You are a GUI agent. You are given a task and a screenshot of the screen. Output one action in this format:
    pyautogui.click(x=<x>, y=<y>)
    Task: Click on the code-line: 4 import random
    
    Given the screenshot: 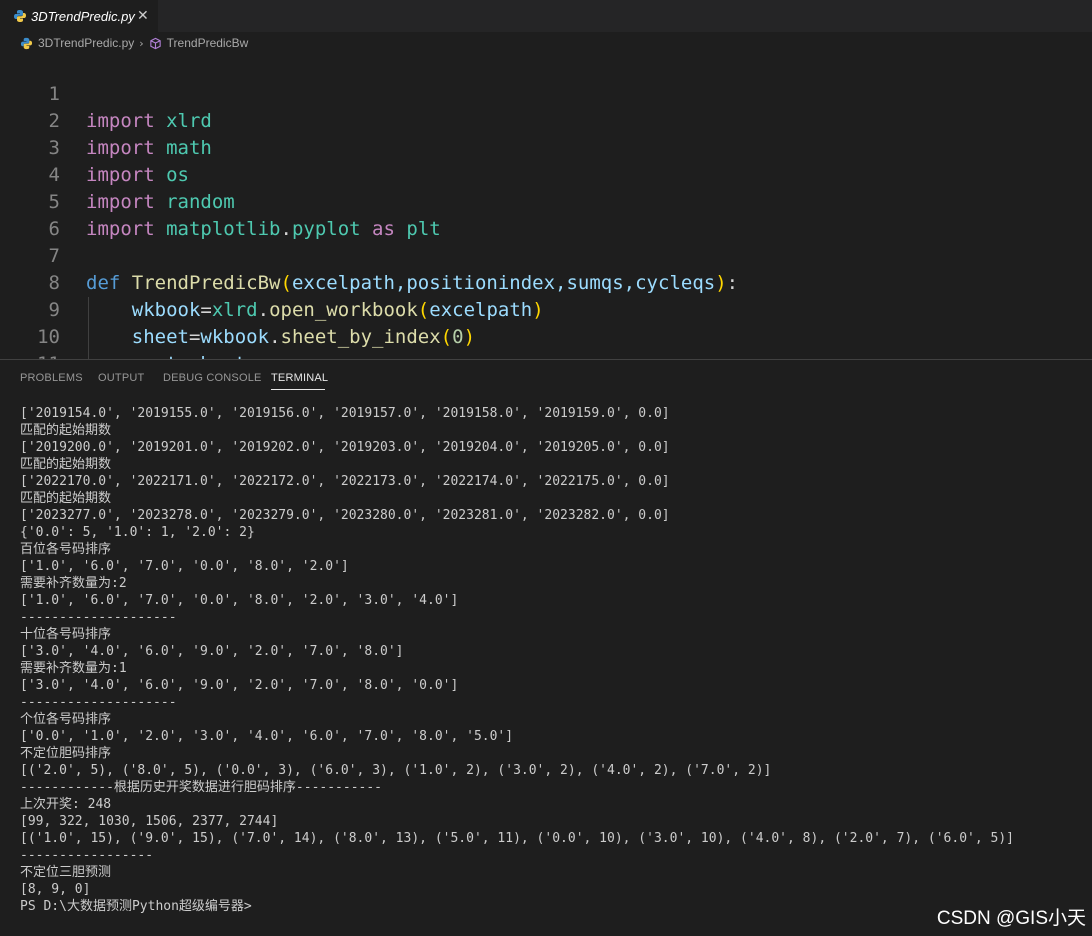 What is the action you would take?
    pyautogui.click(x=117, y=174)
    